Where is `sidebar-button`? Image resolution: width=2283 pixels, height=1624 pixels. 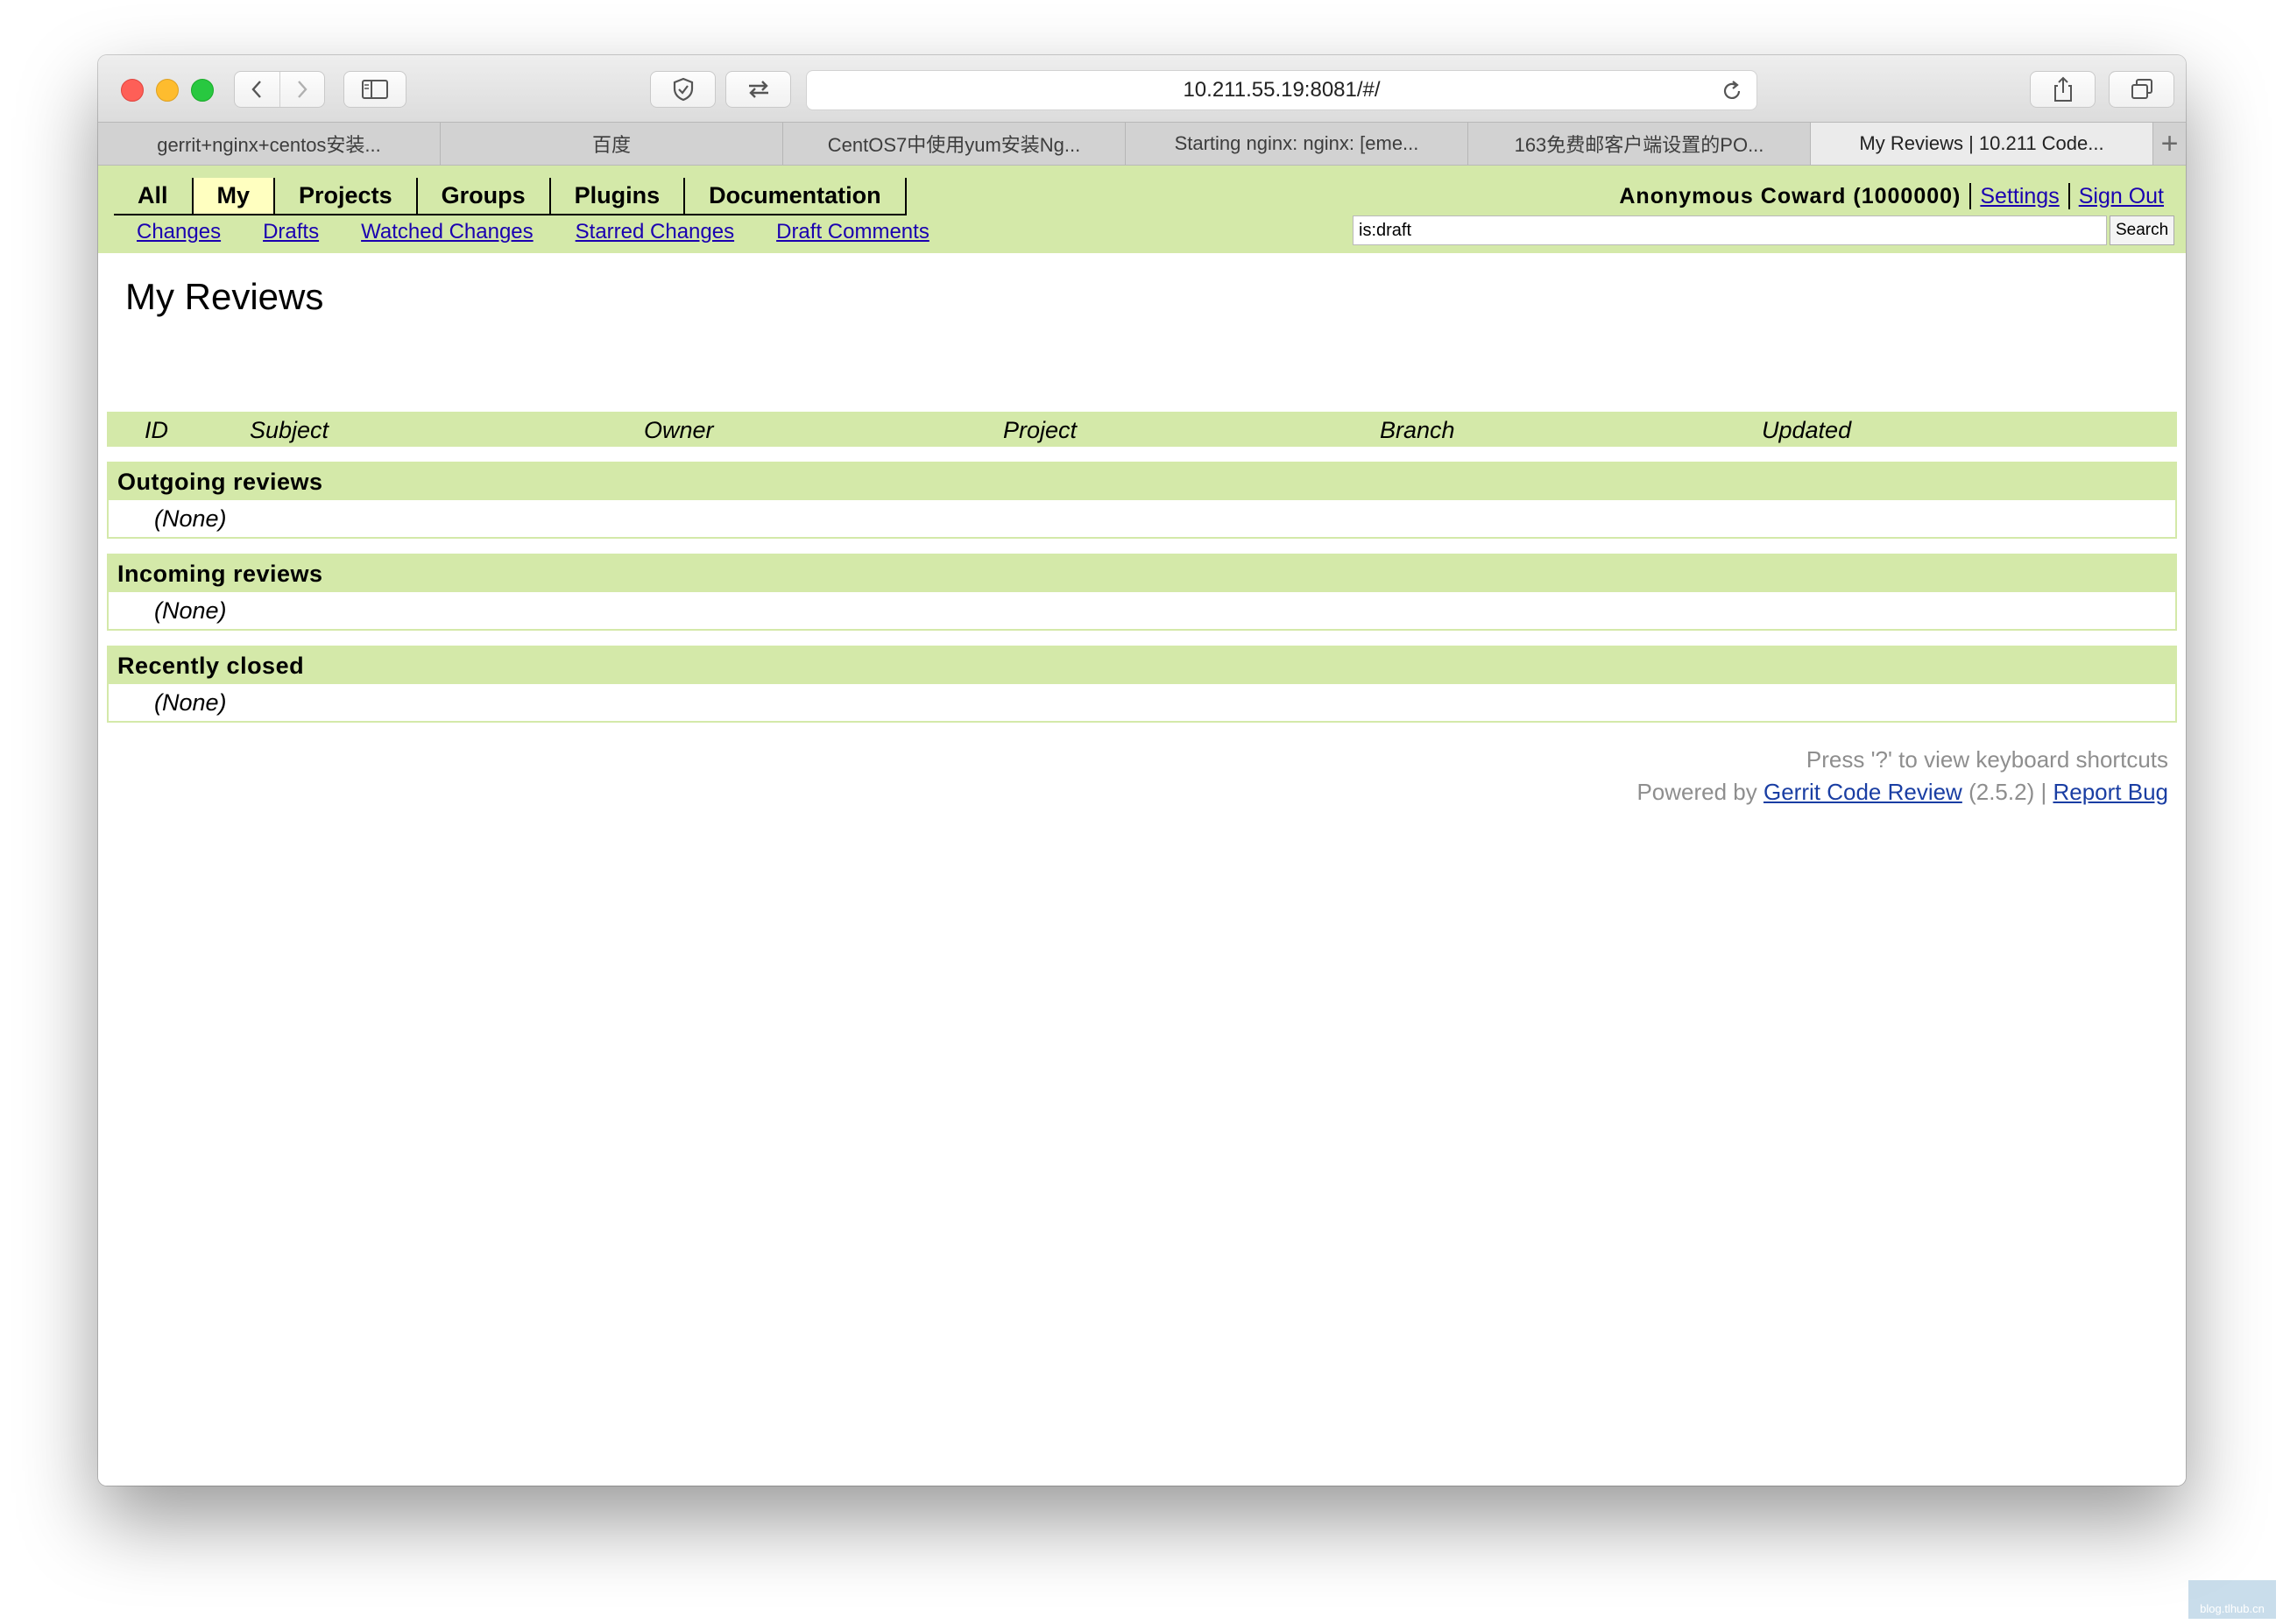 sidebar-button is located at coordinates (374, 89).